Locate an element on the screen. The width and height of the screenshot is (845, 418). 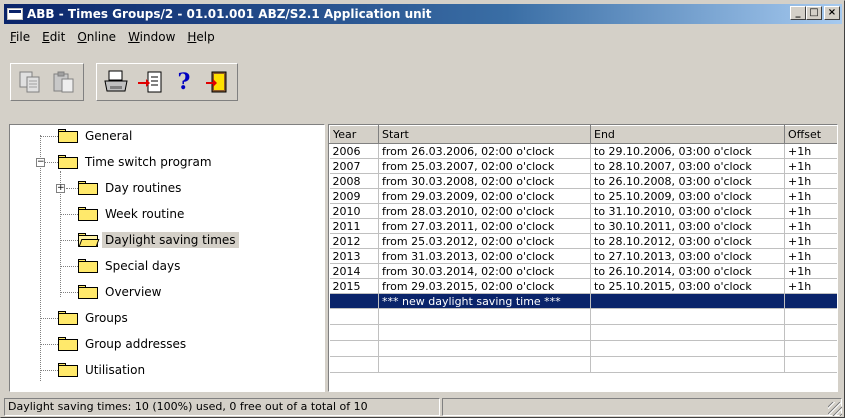
cell-end: to 29.10.2006, 03:00 o'clock is located at coordinates (687, 151).